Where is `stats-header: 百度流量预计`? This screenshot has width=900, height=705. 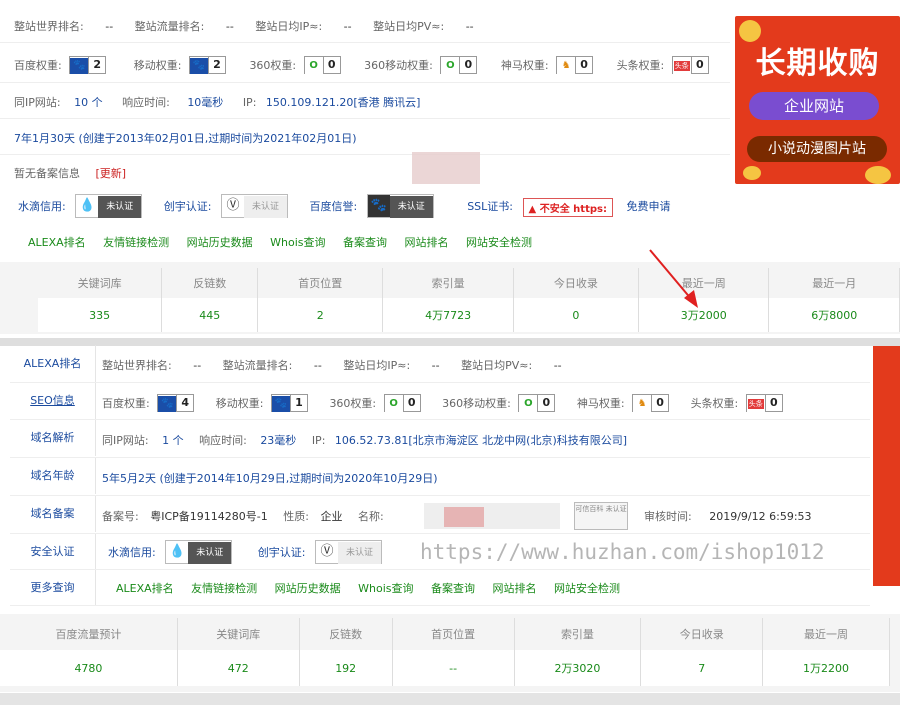 stats-header: 百度流量预计 is located at coordinates (89, 634).